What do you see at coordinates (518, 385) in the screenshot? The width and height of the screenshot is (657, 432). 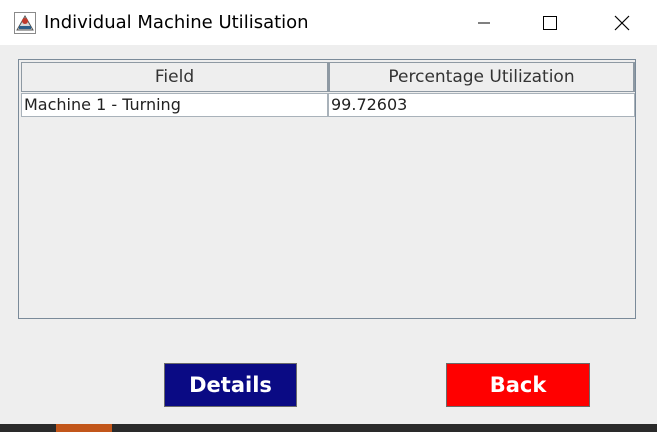 I see `back-button: Back` at bounding box center [518, 385].